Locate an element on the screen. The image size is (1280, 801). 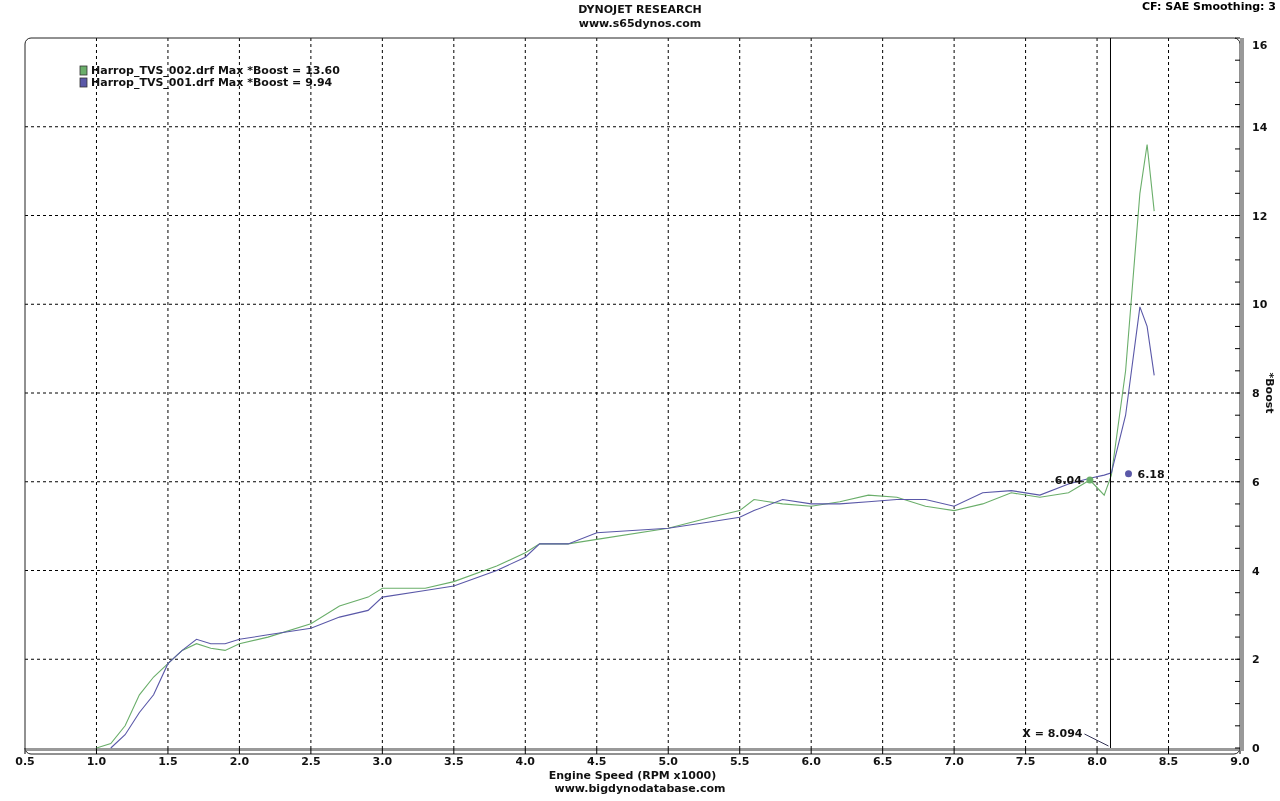
x-tick-label: 4.0 is located at coordinates (525, 761).